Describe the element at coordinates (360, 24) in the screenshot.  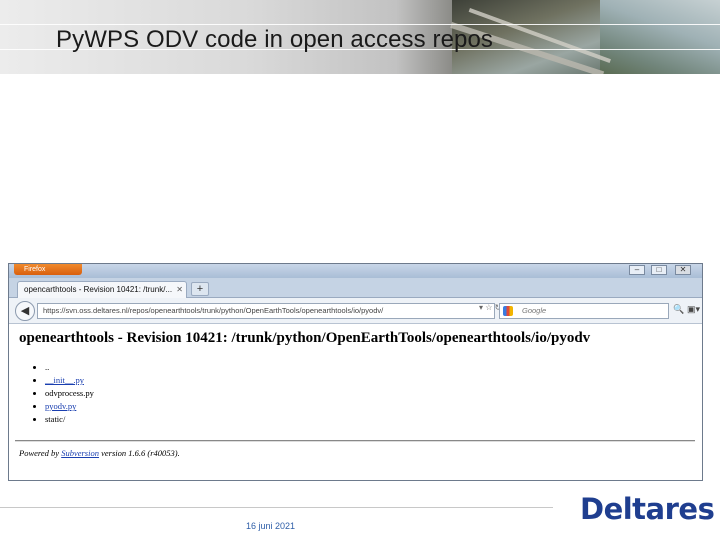
I see `title-rule-top` at that location.